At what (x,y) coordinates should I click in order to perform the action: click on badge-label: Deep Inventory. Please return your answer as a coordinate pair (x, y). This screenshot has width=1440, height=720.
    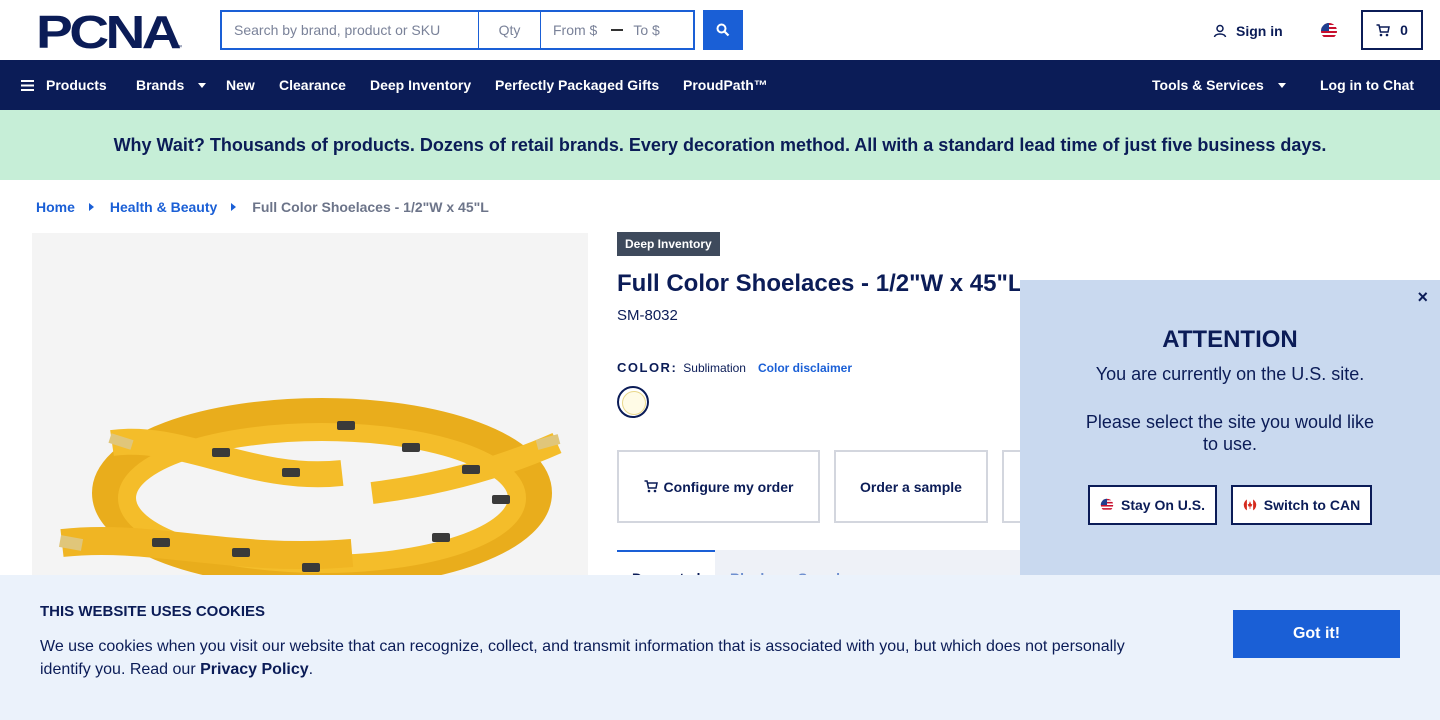
    Looking at the image, I should click on (668, 244).